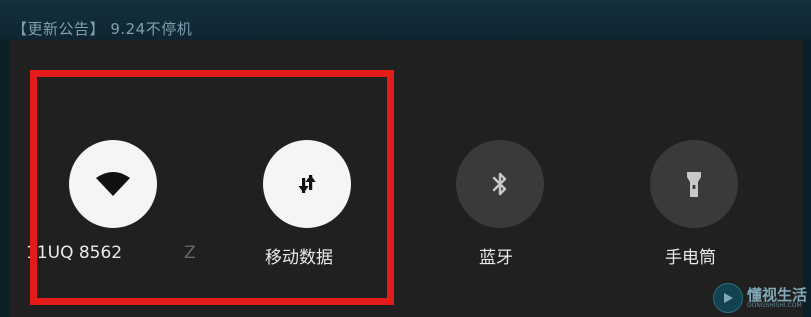  Describe the element at coordinates (97, 29) in the screenshot. I see `bracket-close: 】` at that location.